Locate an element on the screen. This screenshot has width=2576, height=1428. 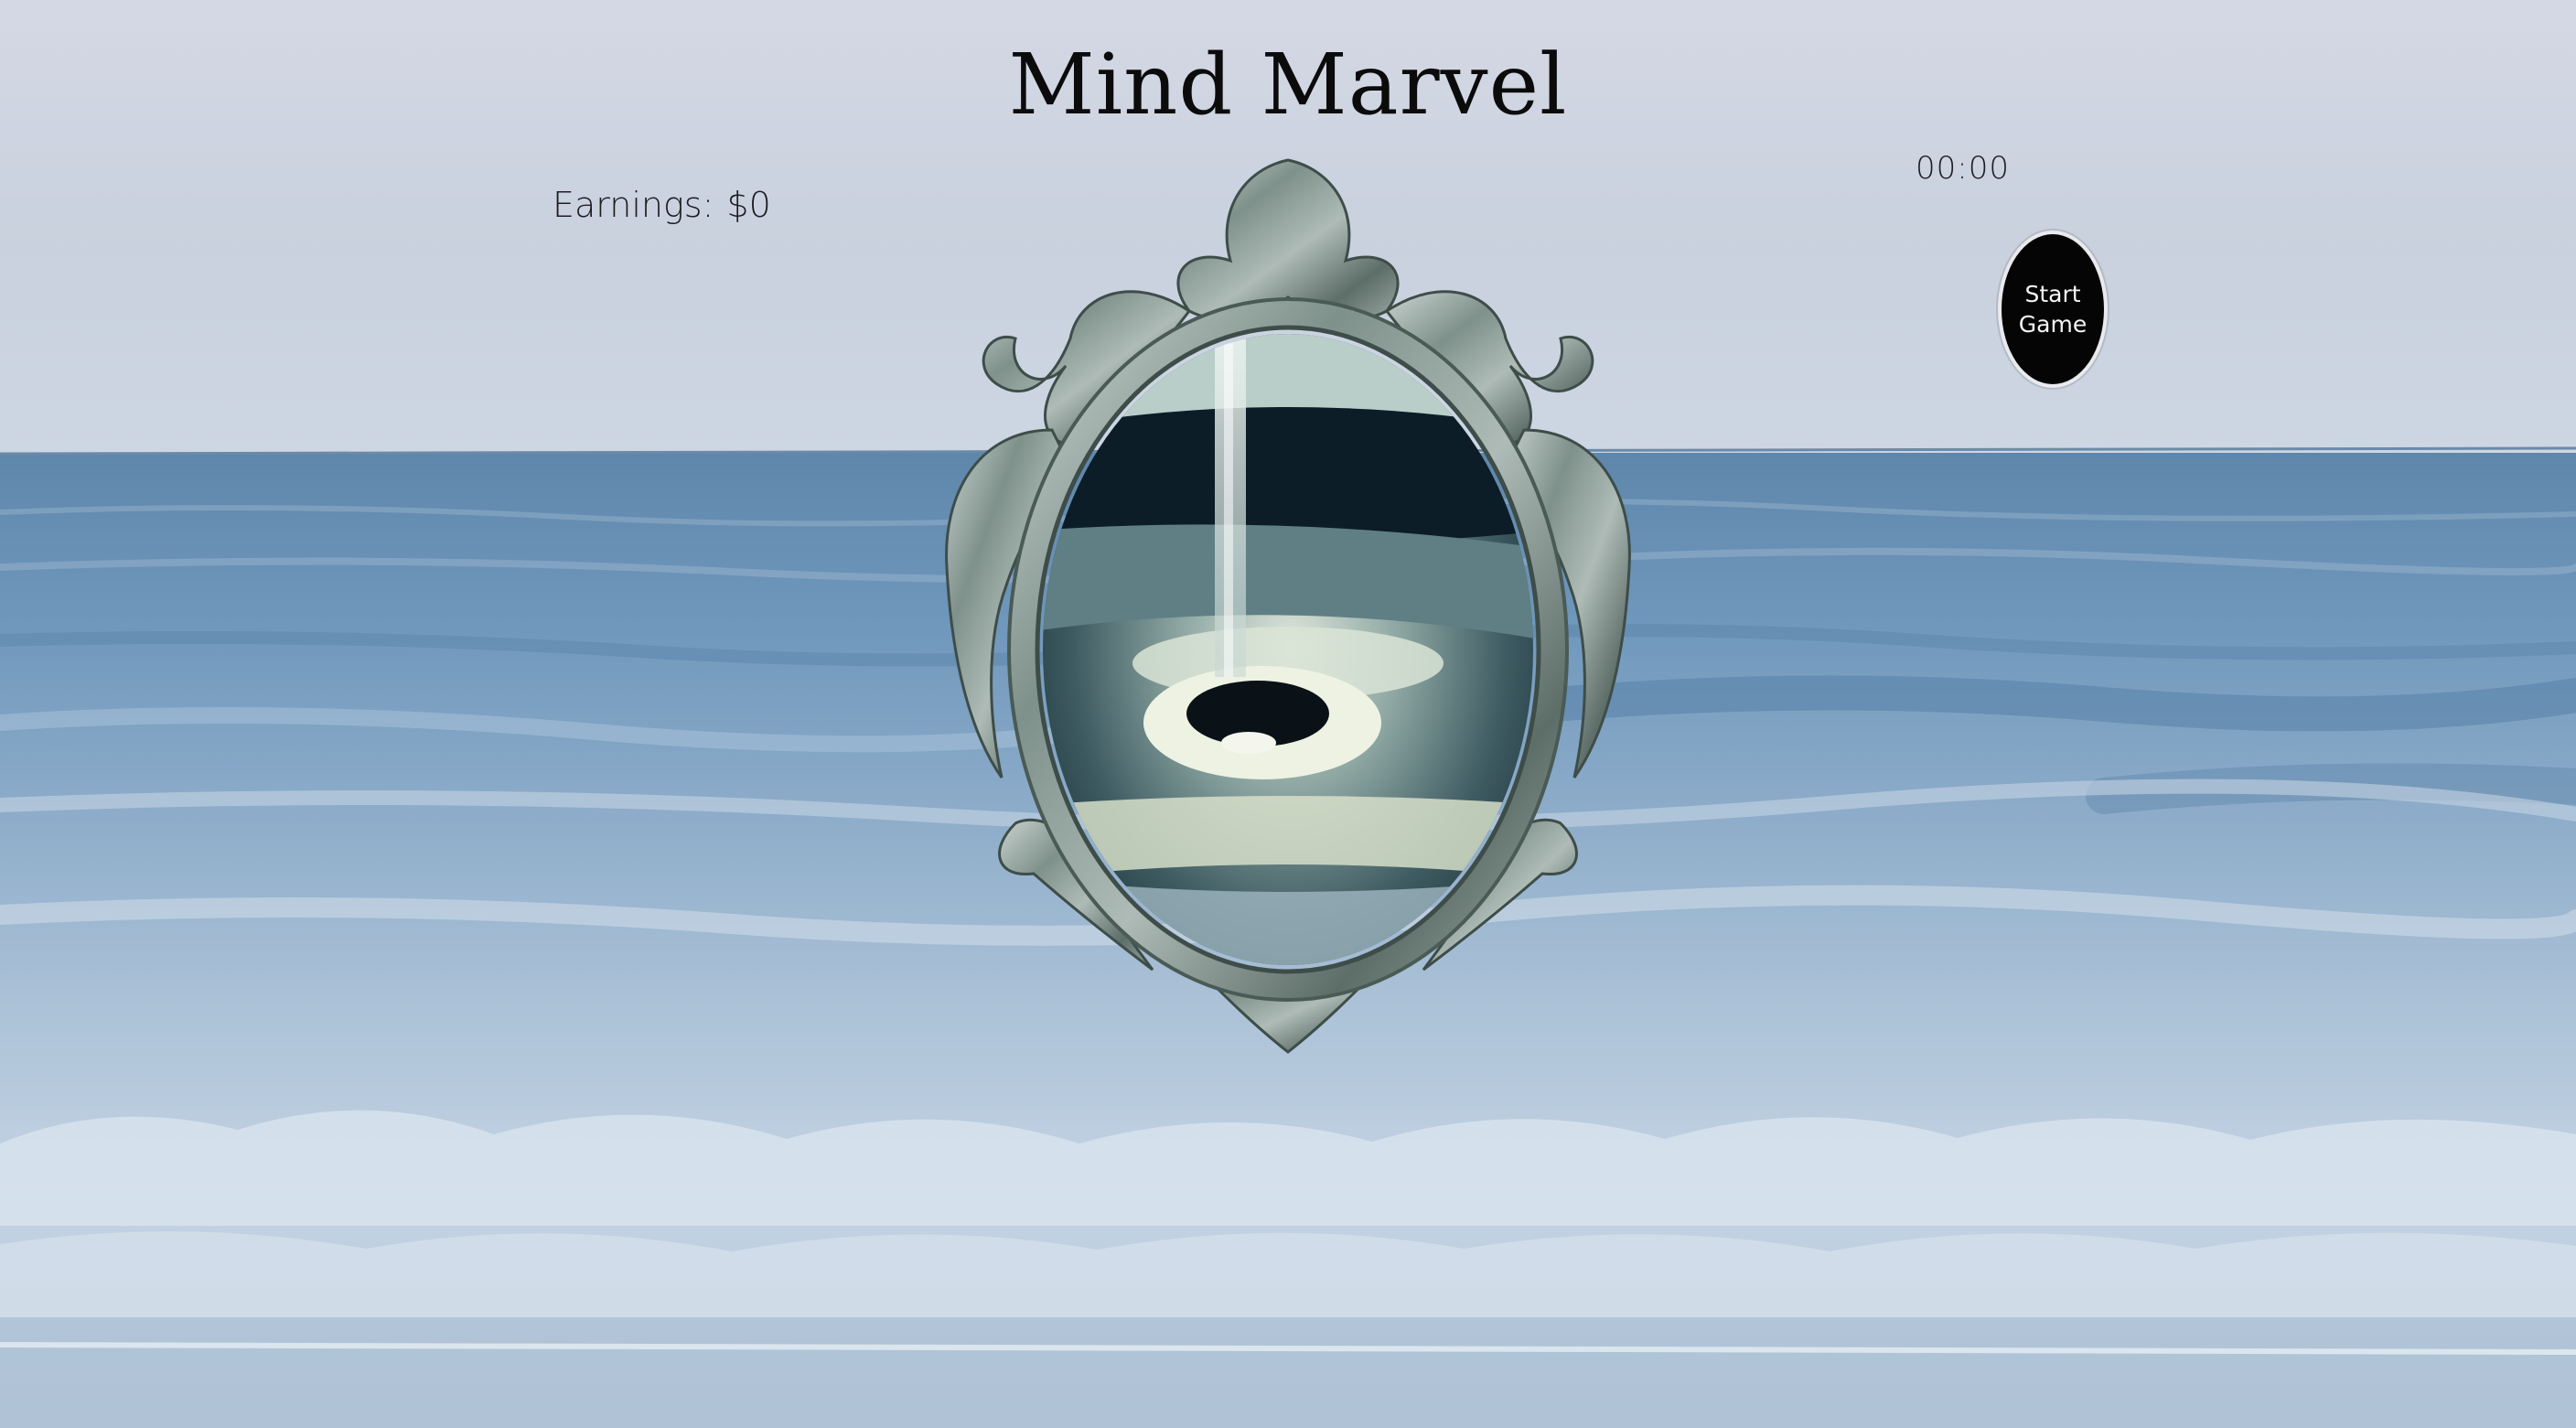
game-title: Mind Marvel is located at coordinates (1288, 85).